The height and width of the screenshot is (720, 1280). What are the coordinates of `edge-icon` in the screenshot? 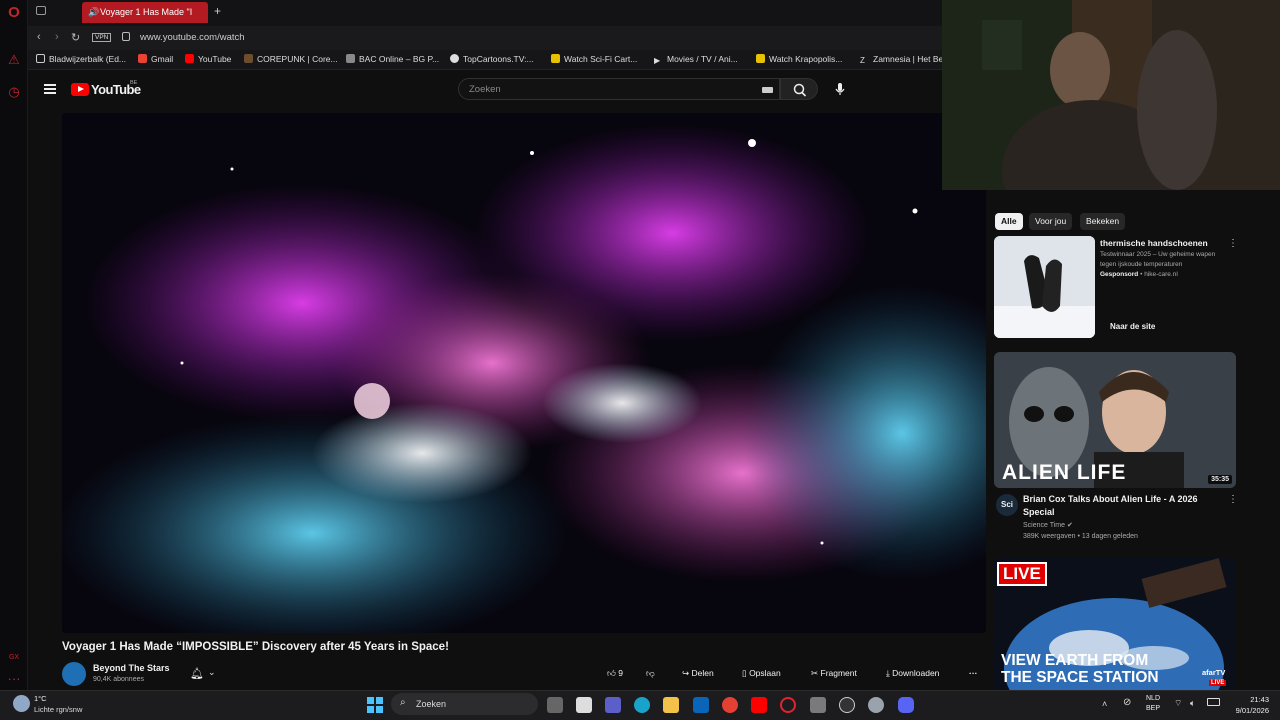 It's located at (642, 705).